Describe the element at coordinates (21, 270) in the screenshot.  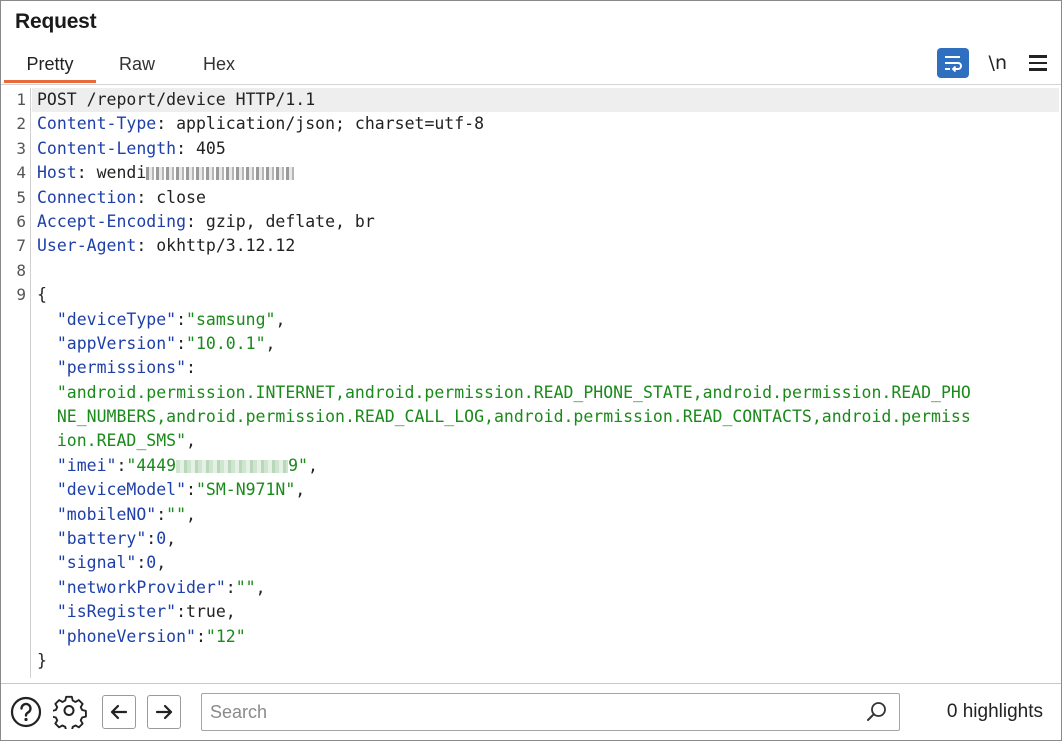
I see `line-number: 8` at that location.